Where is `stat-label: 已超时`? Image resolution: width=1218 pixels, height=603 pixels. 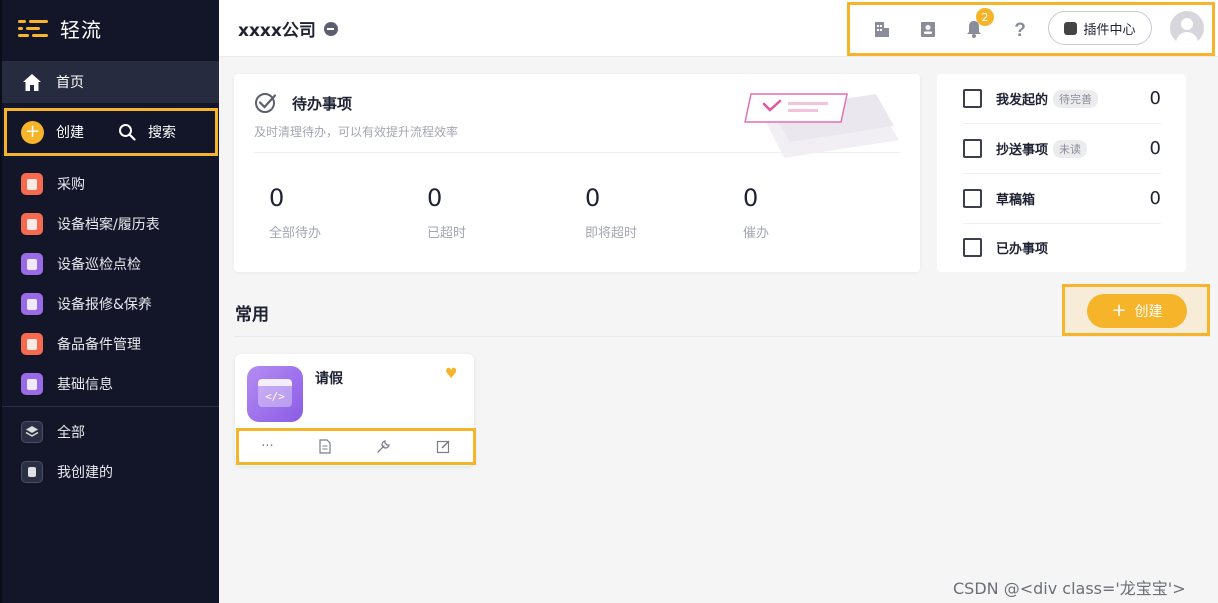 stat-label: 已超时 is located at coordinates (447, 233).